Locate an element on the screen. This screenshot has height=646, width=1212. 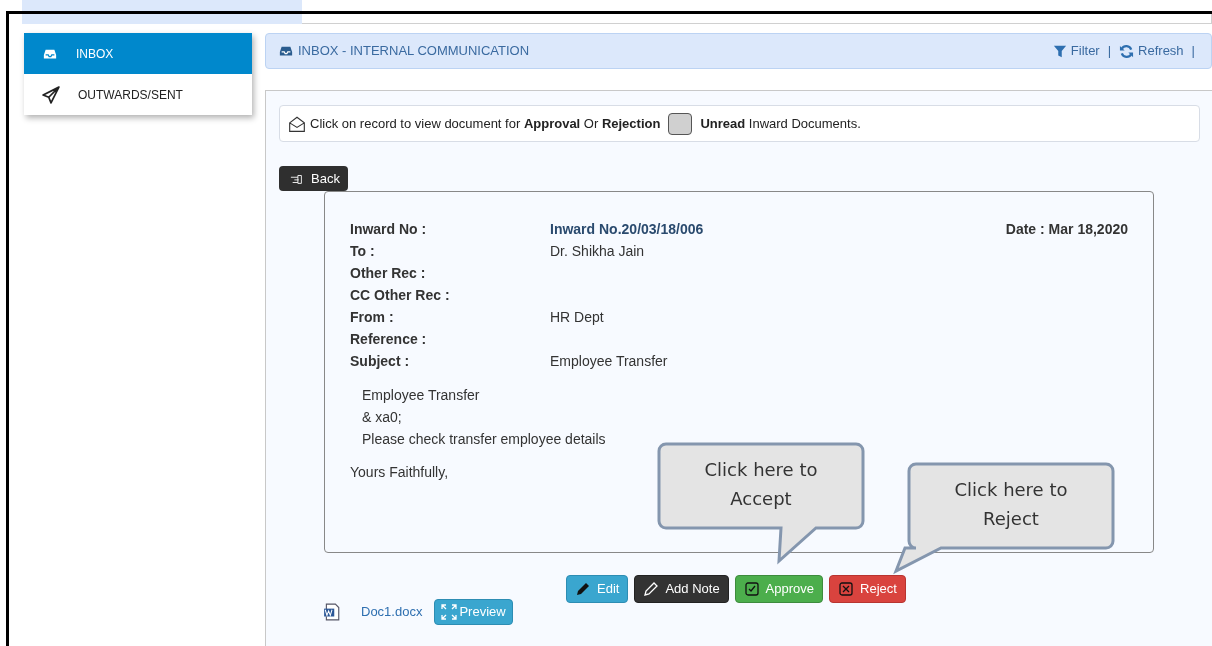
attachment-link: Doc1.docx is located at coordinates (392, 612).